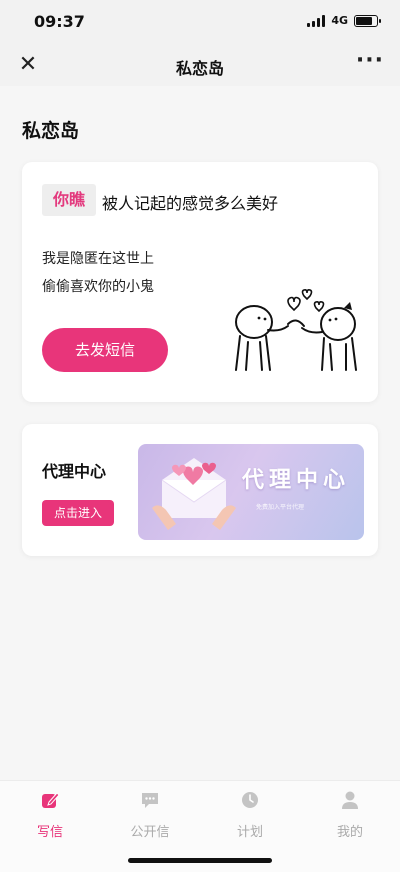  Describe the element at coordinates (249, 832) in the screenshot. I see `tab-label: 计划` at that location.